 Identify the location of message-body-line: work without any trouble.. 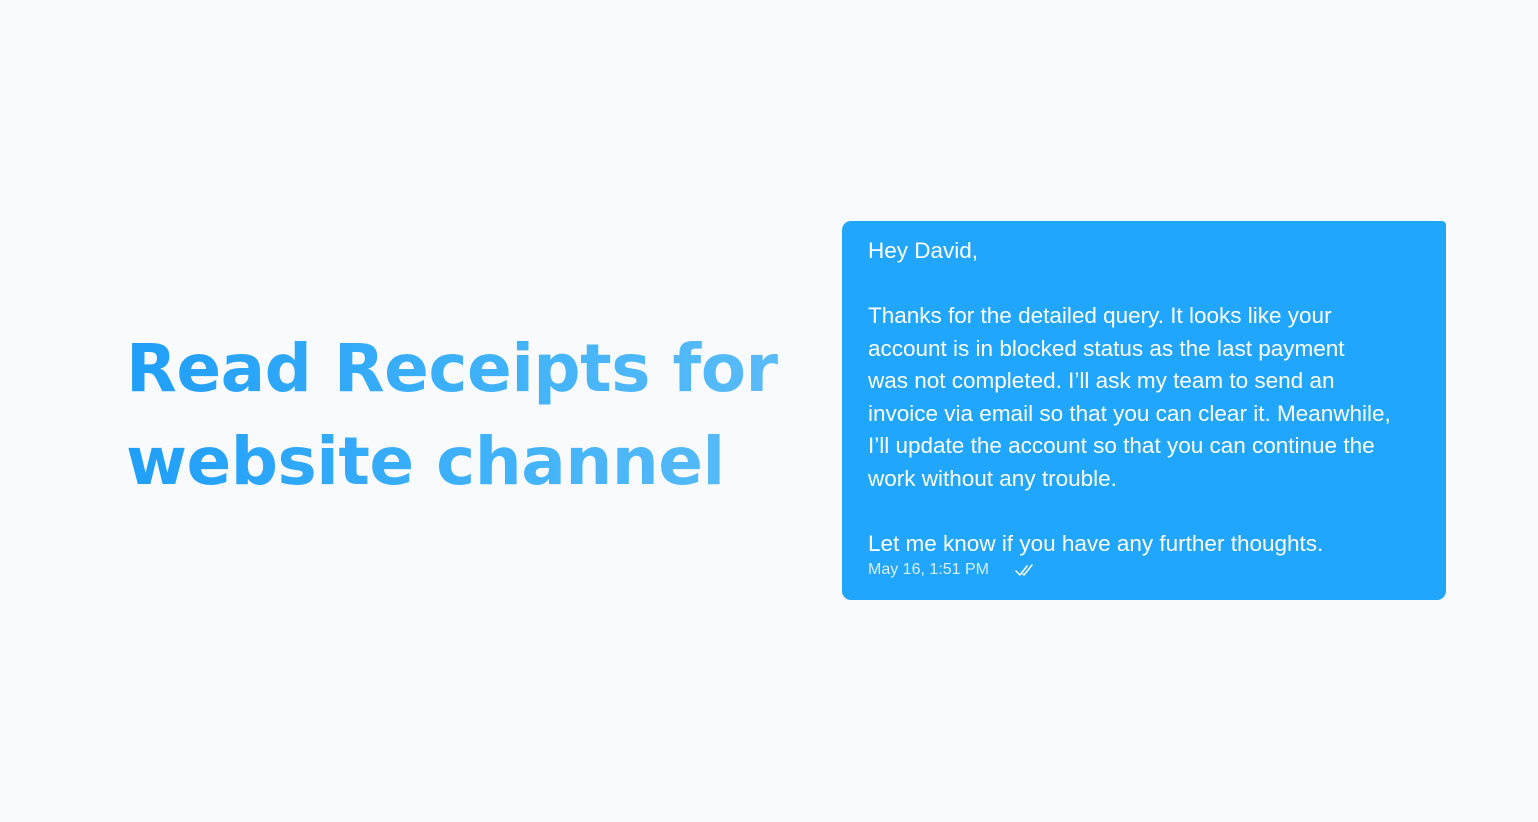
(992, 478).